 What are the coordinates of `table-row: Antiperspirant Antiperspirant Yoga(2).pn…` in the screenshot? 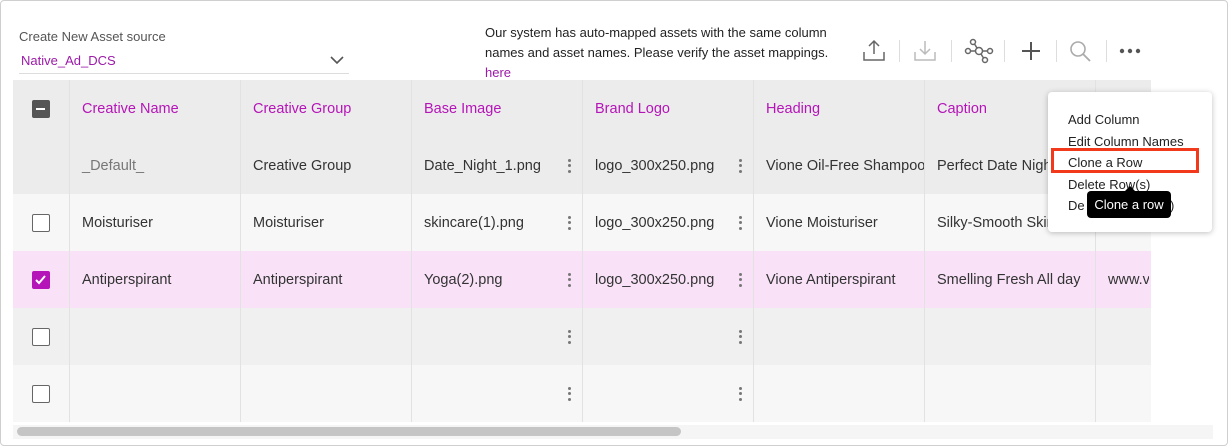 It's located at (582, 279).